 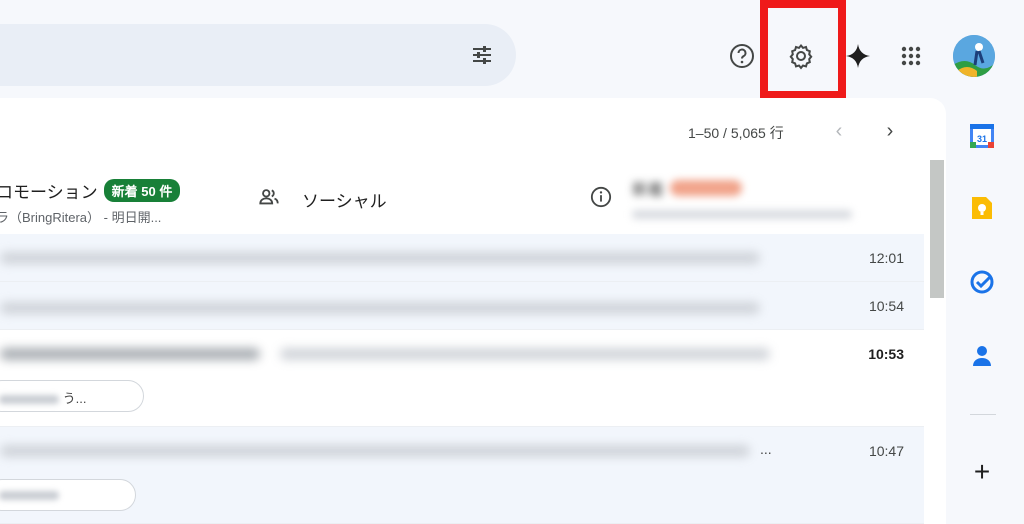 What do you see at coordinates (482, 55) in the screenshot?
I see `tune-icon` at bounding box center [482, 55].